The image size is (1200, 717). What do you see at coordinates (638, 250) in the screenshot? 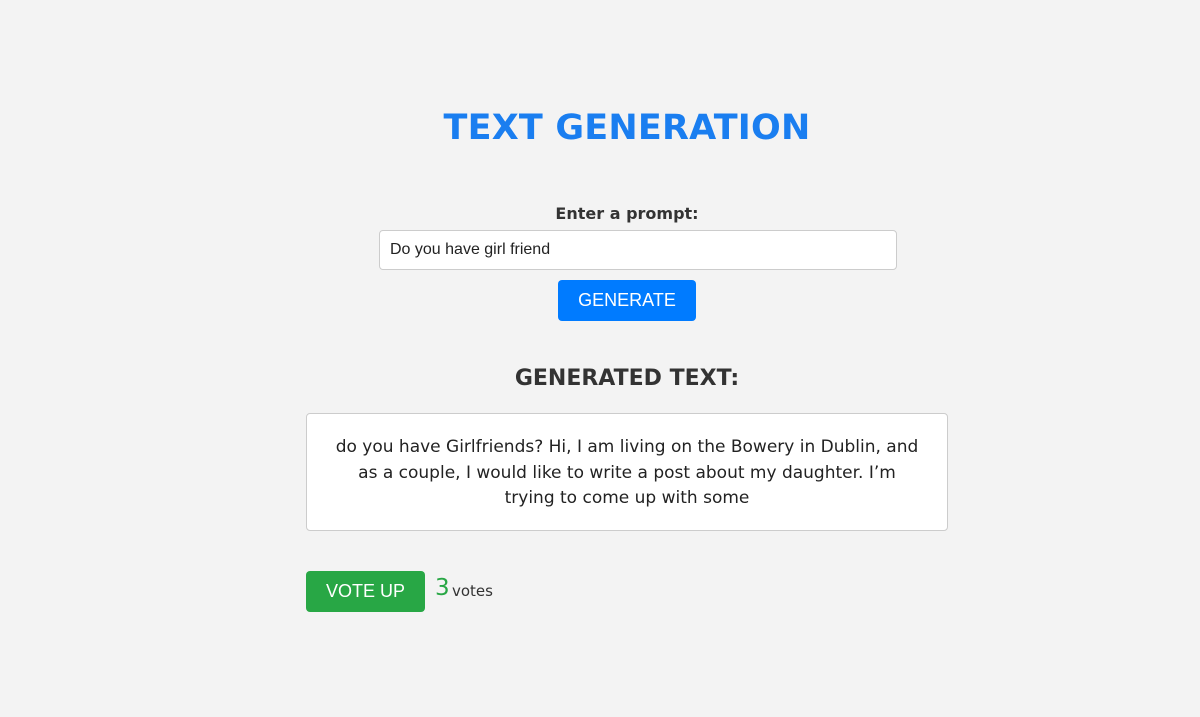
I see `prompt-input` at bounding box center [638, 250].